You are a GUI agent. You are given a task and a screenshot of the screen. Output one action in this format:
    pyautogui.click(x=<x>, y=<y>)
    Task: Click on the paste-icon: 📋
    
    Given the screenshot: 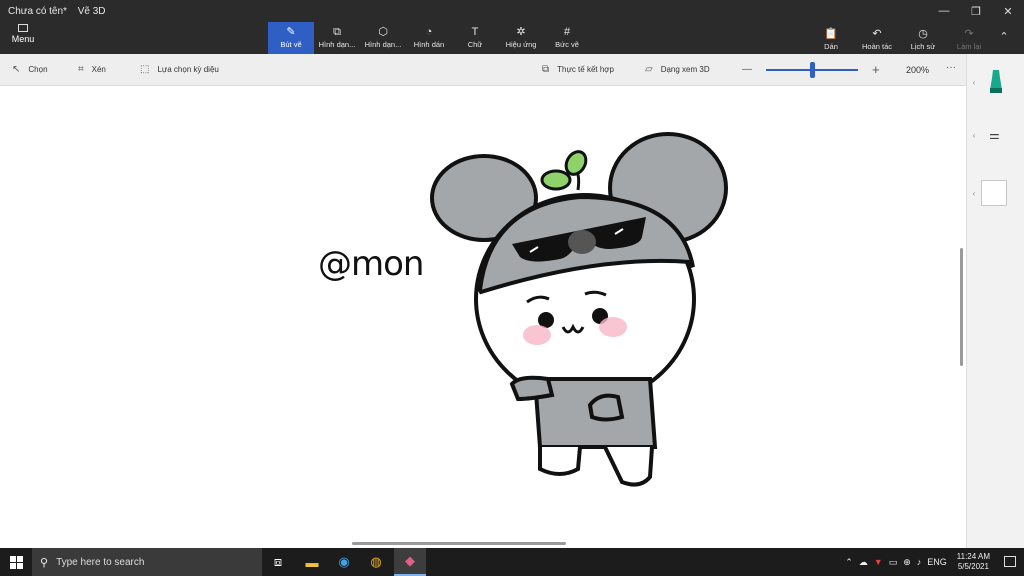 What is the action you would take?
    pyautogui.click(x=831, y=34)
    